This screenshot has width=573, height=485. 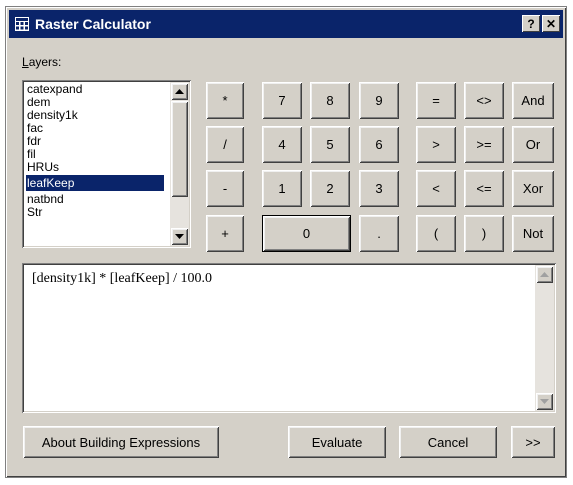 What do you see at coordinates (484, 100) in the screenshot?
I see `not-equal-button: <>` at bounding box center [484, 100].